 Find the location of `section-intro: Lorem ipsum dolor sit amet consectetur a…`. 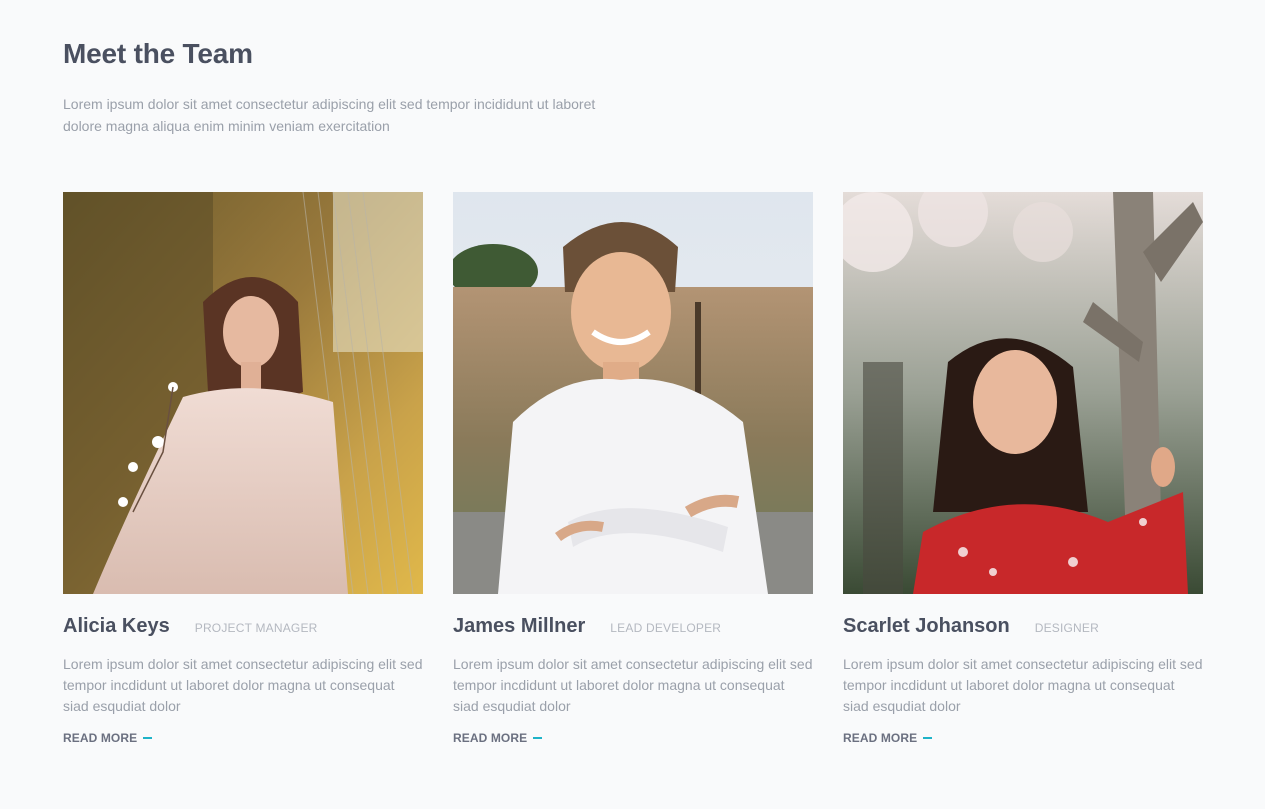

section-intro: Lorem ipsum dolor sit amet consectetur a… is located at coordinates (329, 115).